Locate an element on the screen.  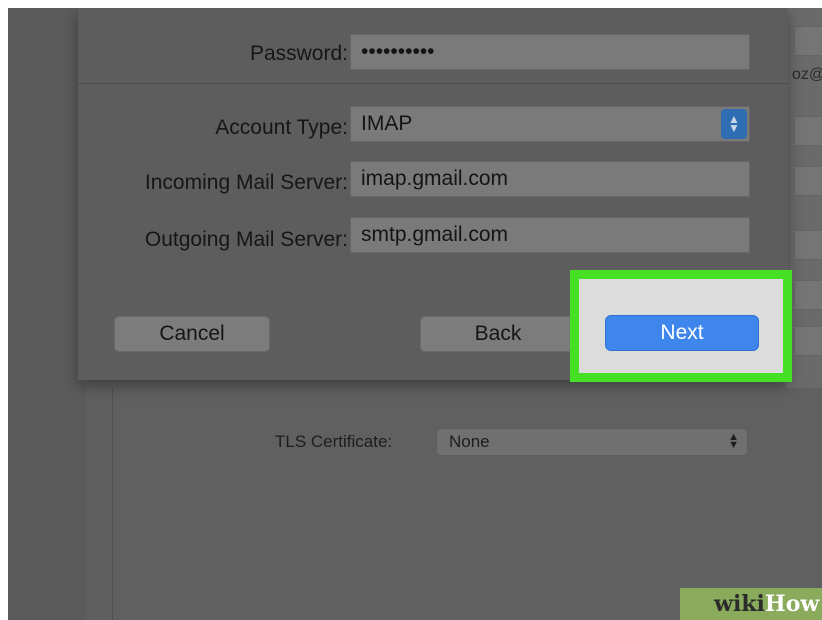
account-type-select: IMAP ▲ ▼ is located at coordinates (550, 124).